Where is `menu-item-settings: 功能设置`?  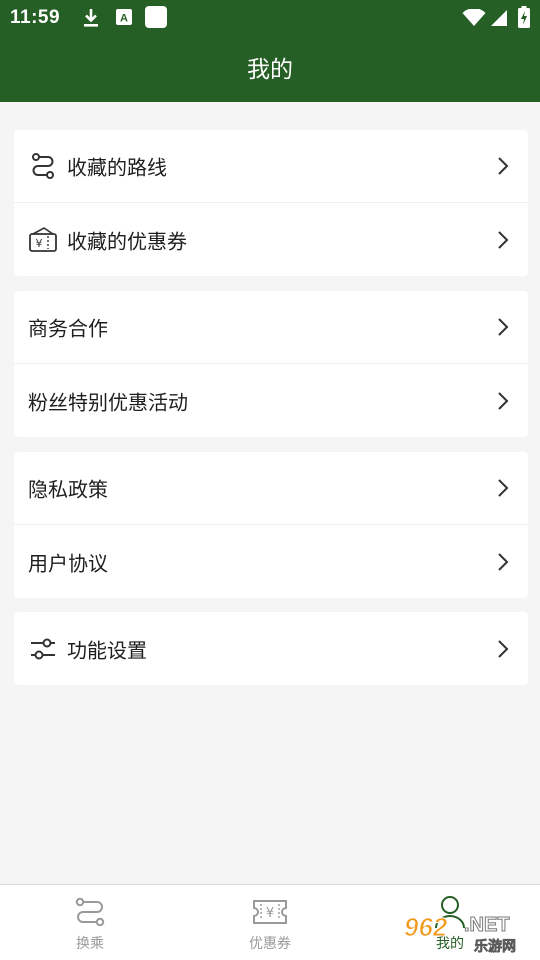
menu-item-settings: 功能设置 is located at coordinates (271, 648).